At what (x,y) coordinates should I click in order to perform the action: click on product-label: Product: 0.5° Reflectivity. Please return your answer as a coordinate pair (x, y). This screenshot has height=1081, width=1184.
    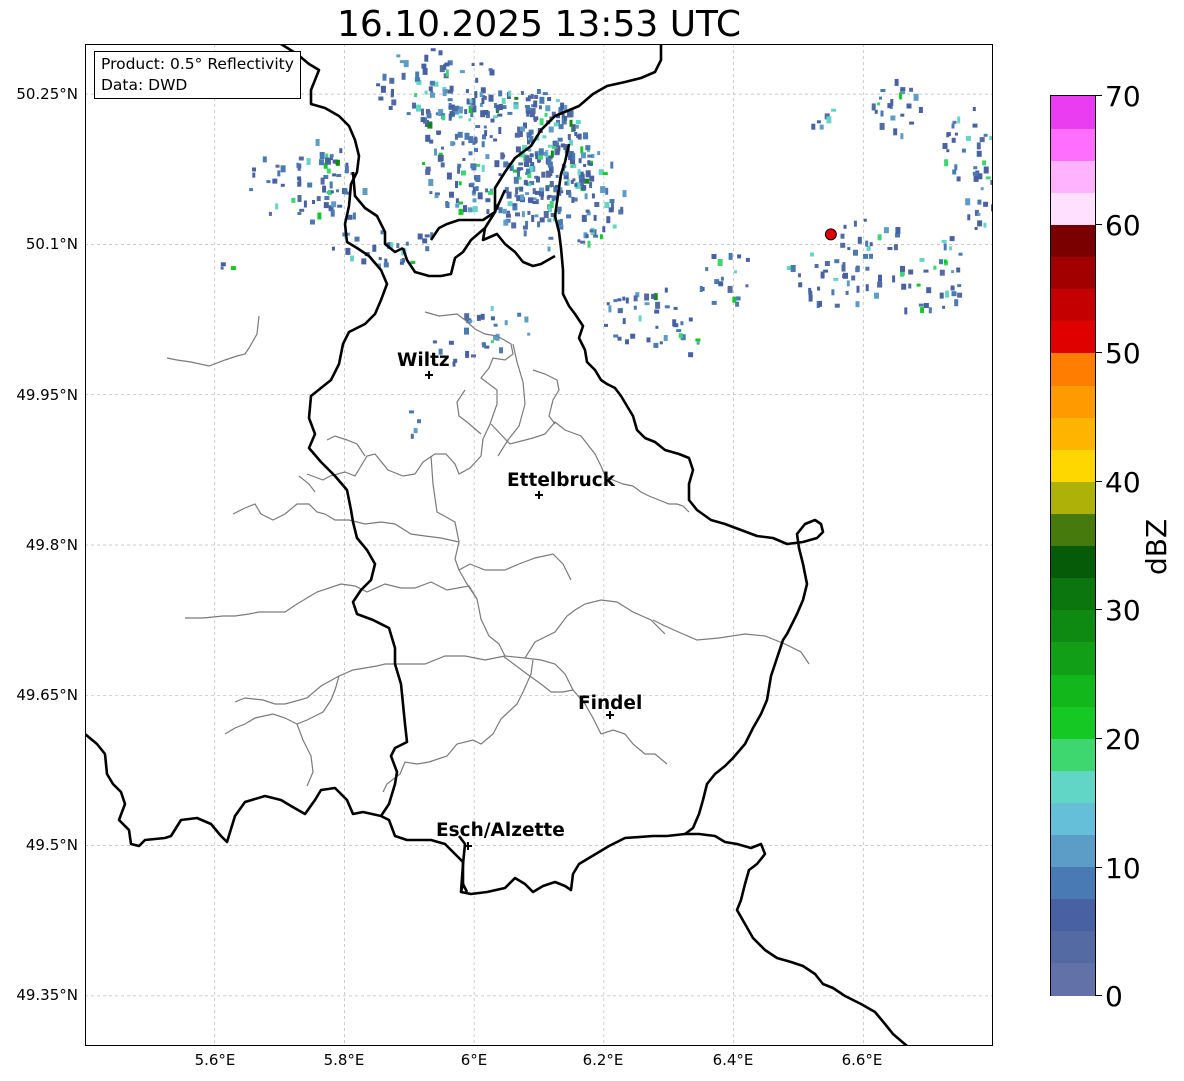
    Looking at the image, I should click on (197, 64).